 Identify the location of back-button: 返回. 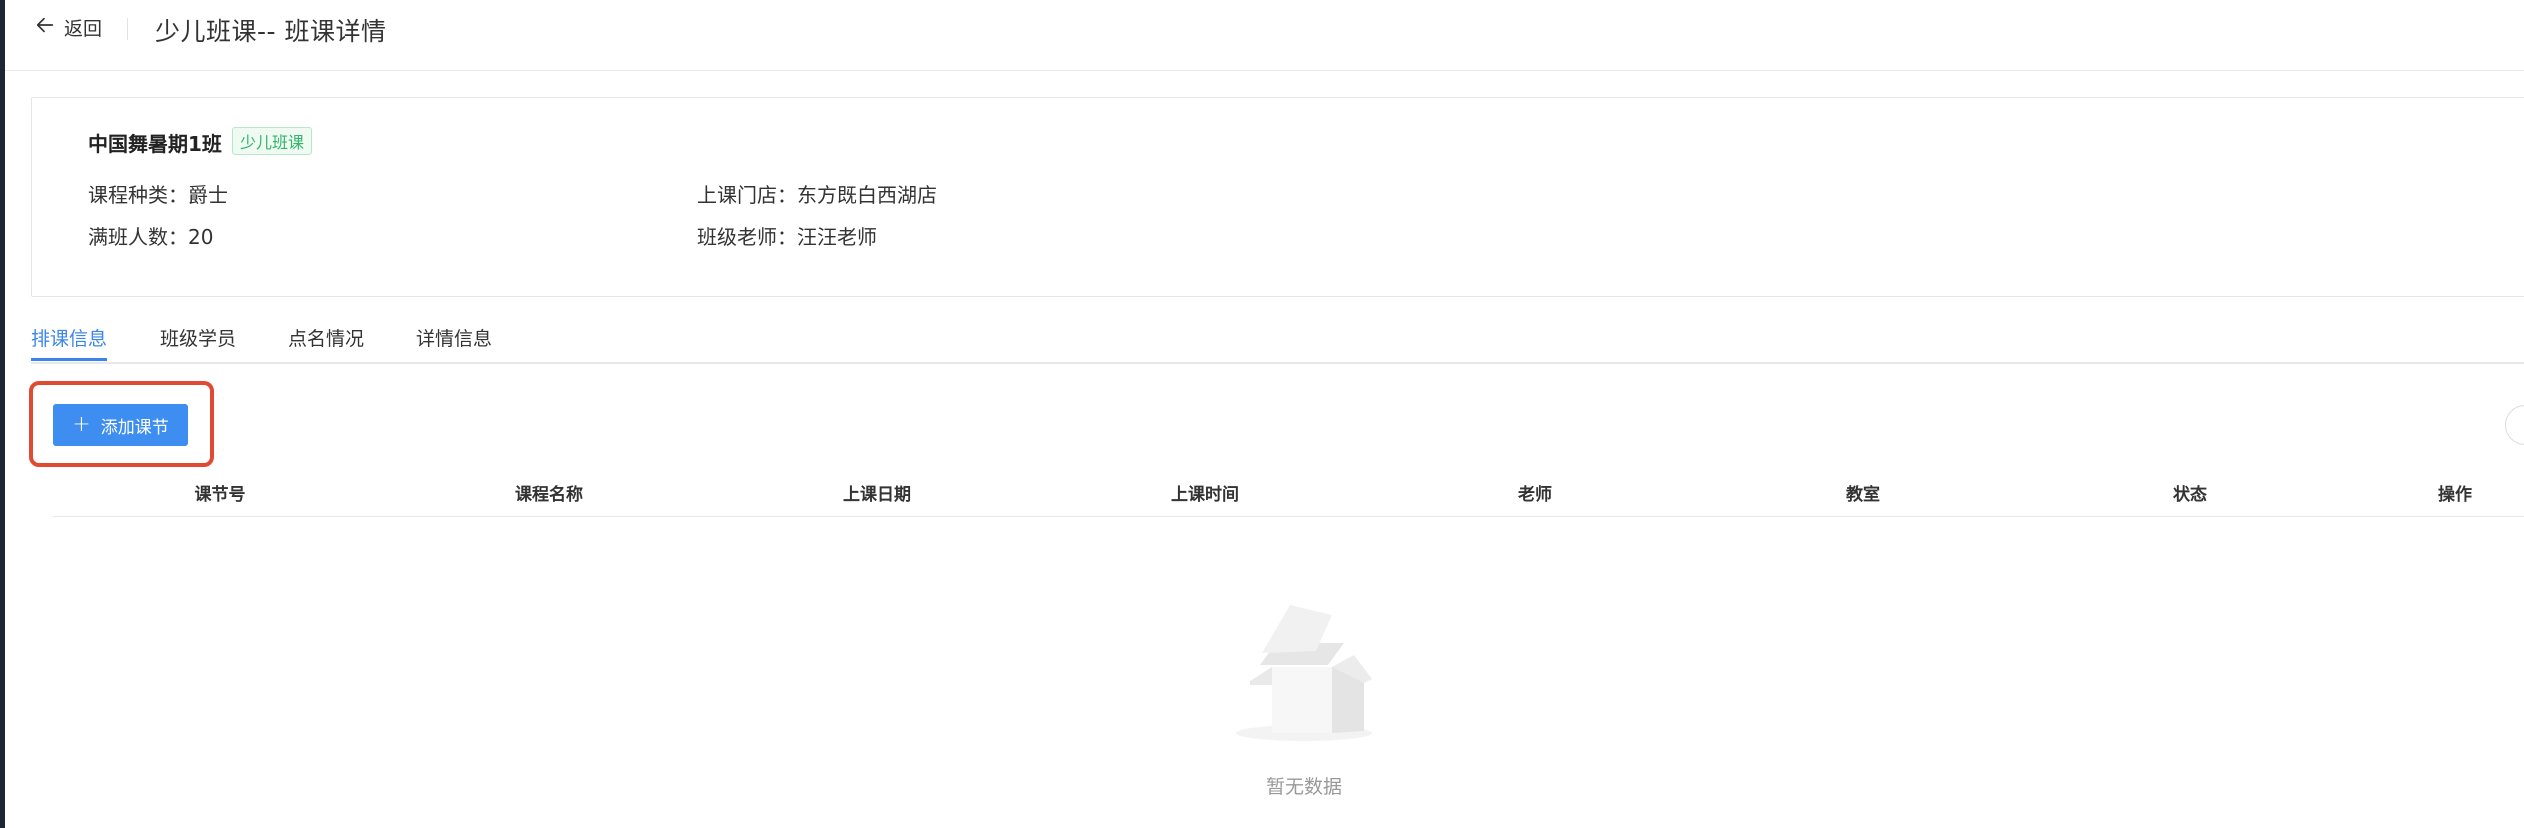
(68, 27).